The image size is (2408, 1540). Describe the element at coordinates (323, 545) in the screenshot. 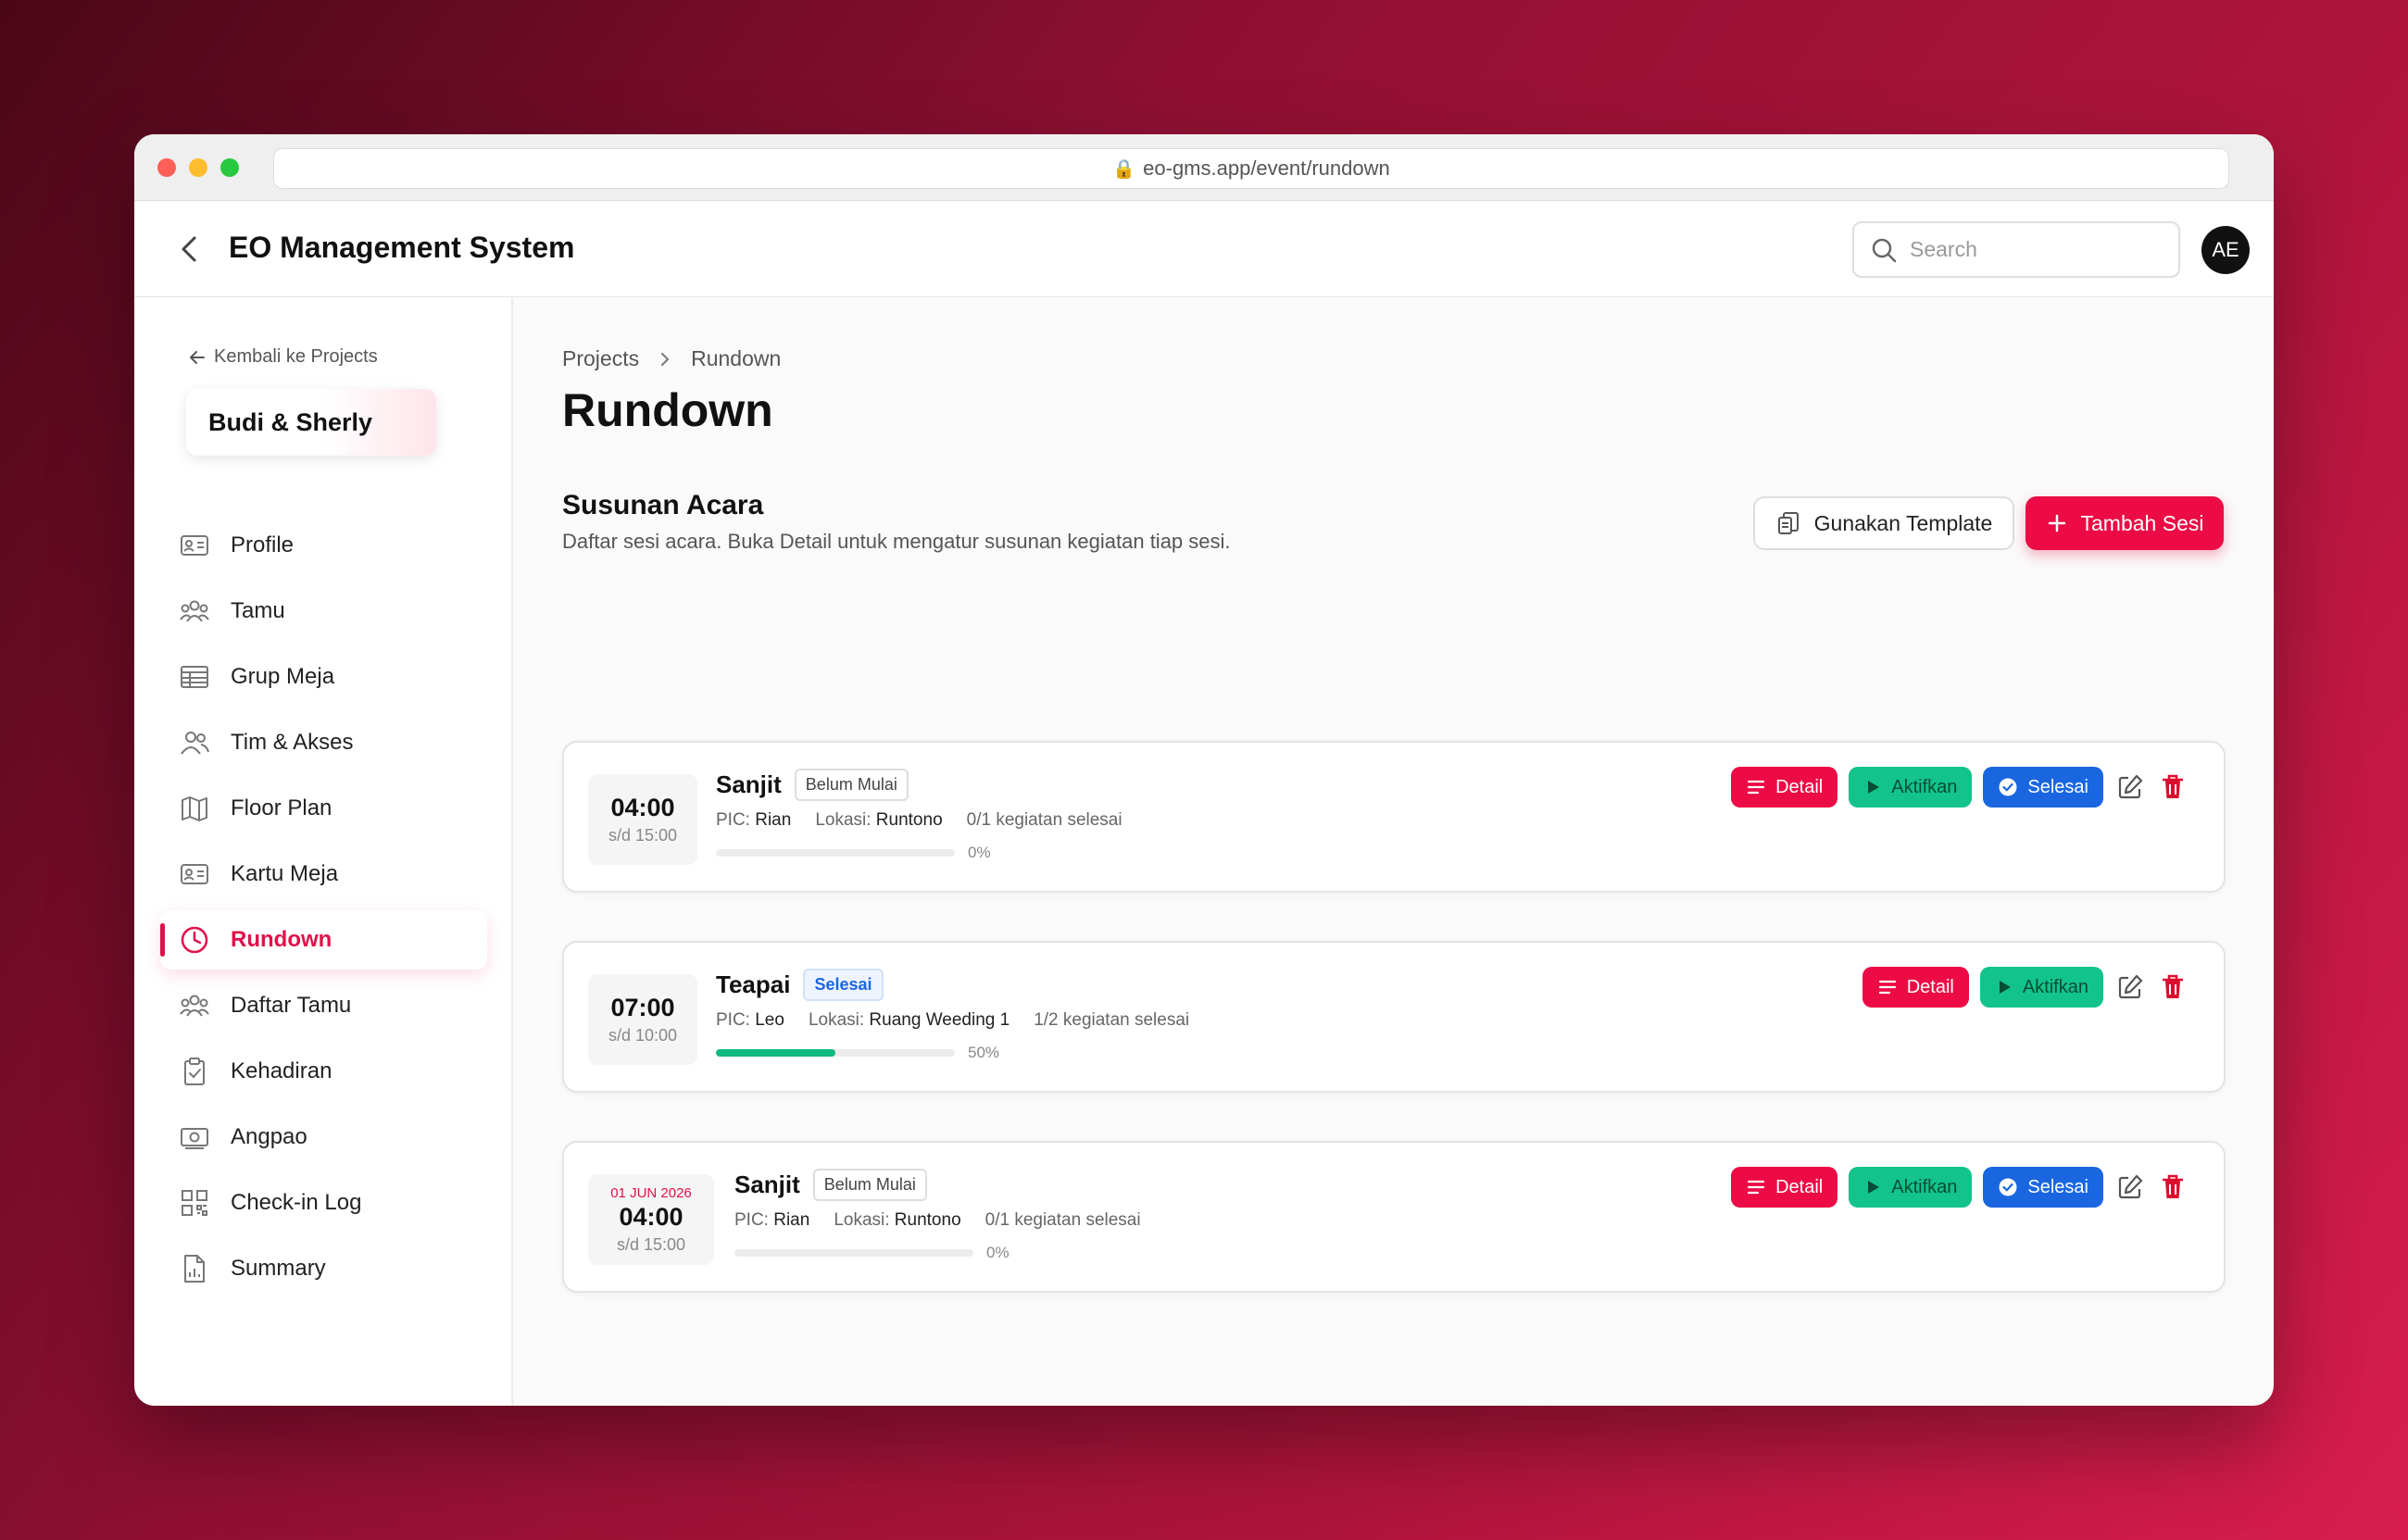

I see `sidebar-item-profile: Profile` at that location.